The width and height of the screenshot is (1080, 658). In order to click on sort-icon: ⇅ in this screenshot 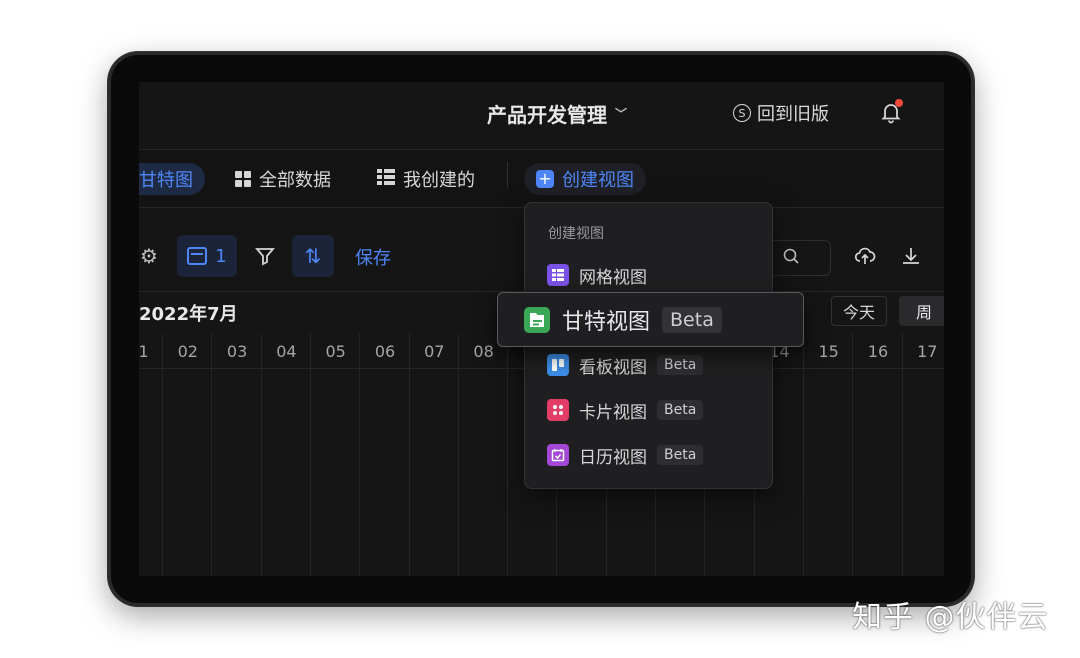, I will do `click(313, 256)`.